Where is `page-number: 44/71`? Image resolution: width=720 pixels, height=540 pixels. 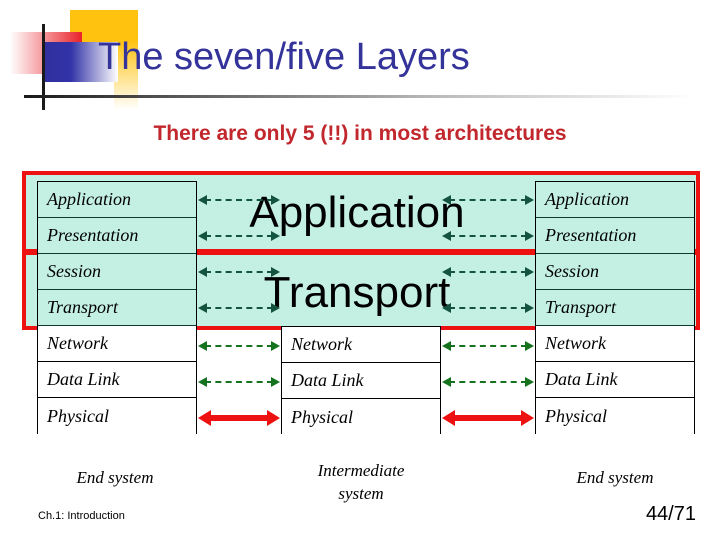
page-number: 44/71 is located at coordinates (670, 514).